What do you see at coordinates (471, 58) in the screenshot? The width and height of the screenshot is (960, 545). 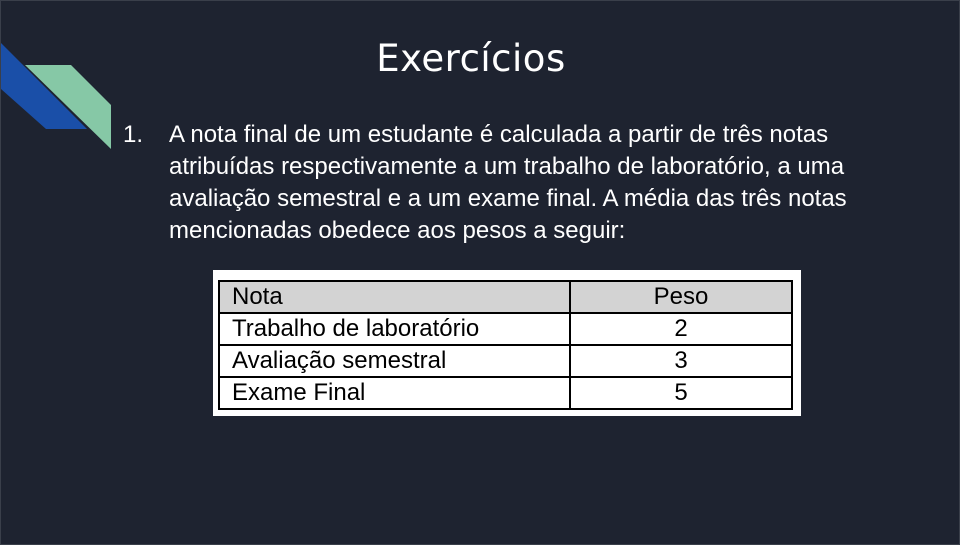 I see `slide-title: Exercícios` at bounding box center [471, 58].